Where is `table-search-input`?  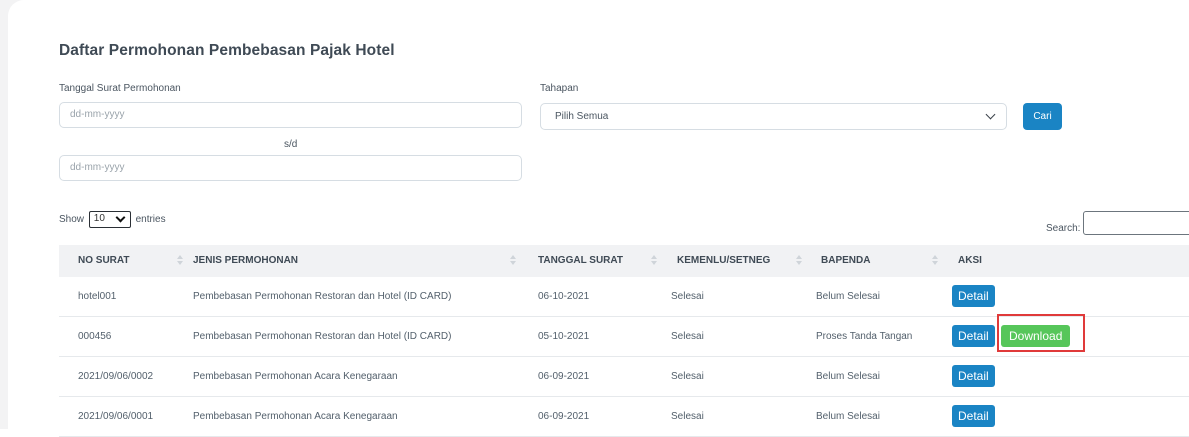
table-search-input is located at coordinates (1136, 223).